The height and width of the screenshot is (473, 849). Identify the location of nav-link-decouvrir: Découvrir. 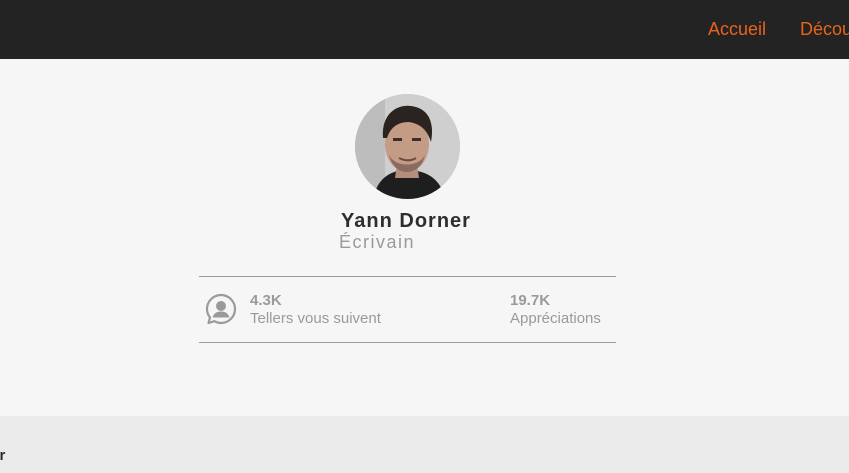
(824, 29).